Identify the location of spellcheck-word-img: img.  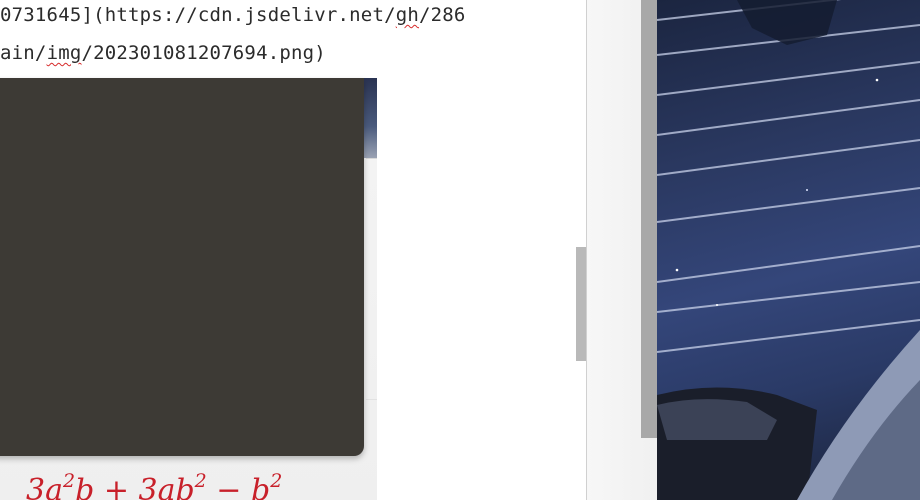
(64, 53).